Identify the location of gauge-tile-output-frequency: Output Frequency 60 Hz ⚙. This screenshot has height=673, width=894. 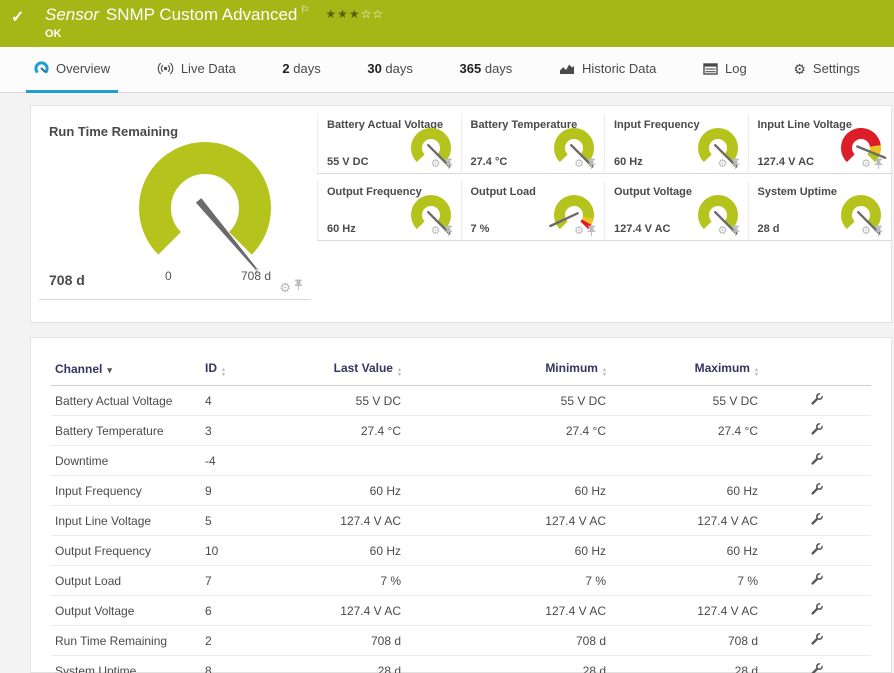
(389, 211).